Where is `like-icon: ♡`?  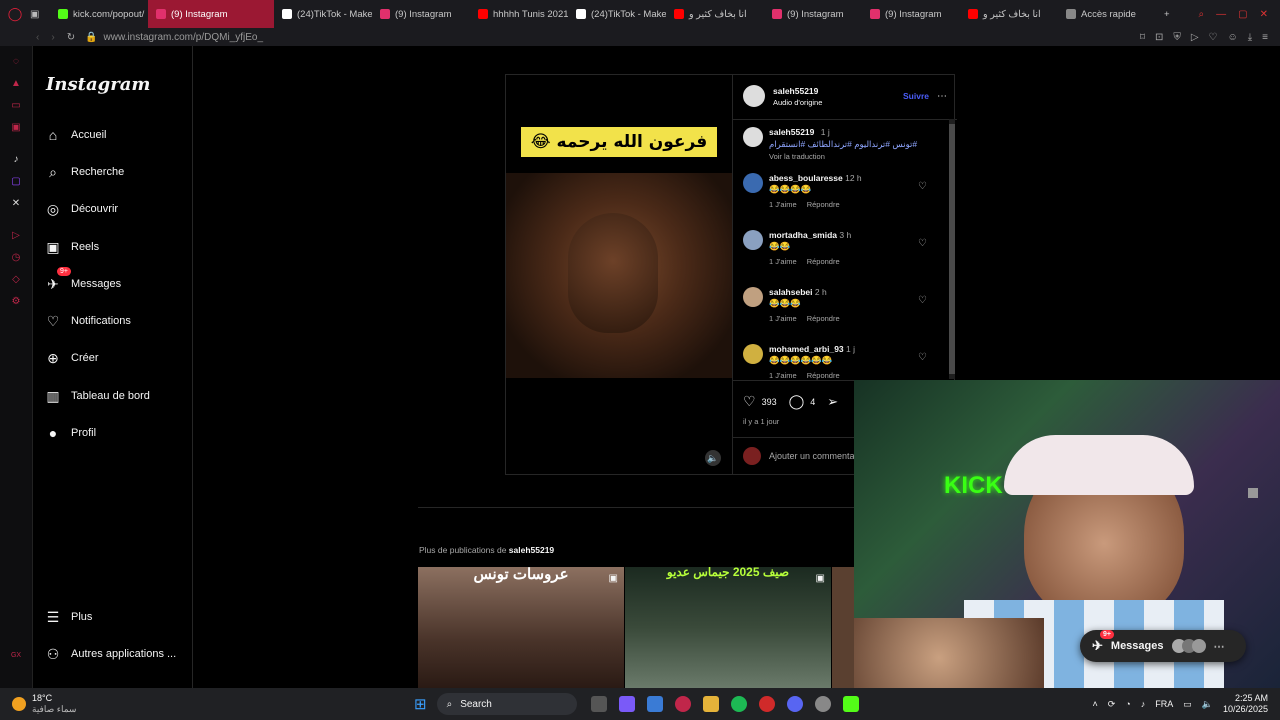
like-icon: ♡ is located at coordinates (749, 401).